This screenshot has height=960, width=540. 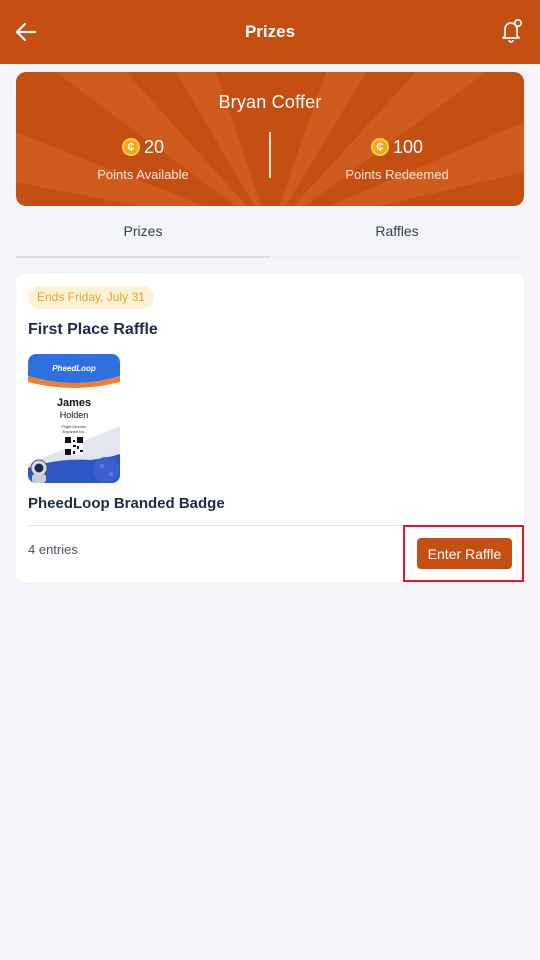 I want to click on tab-raffles-label: Raffles, so click(x=397, y=231).